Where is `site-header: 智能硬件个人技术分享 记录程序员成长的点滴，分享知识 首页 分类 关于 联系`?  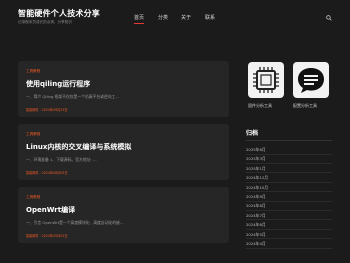
site-header: 智能硬件个人技术分享 记录程序员成长的点滴，分享知识 首页 分类 关于 联系 is located at coordinates (175, 18).